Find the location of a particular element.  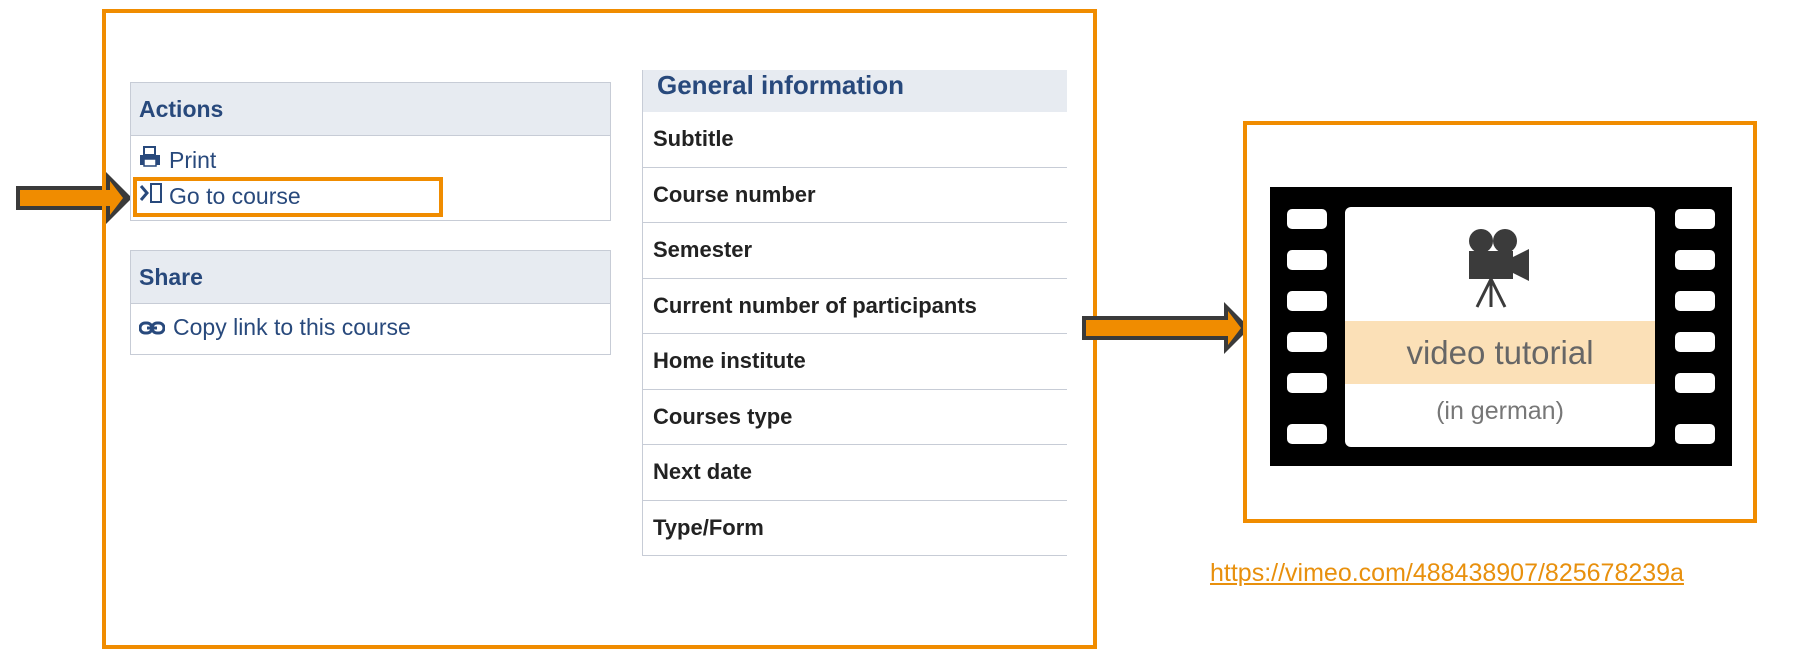

film-strip: video tutorial (in german) is located at coordinates (1501, 326).